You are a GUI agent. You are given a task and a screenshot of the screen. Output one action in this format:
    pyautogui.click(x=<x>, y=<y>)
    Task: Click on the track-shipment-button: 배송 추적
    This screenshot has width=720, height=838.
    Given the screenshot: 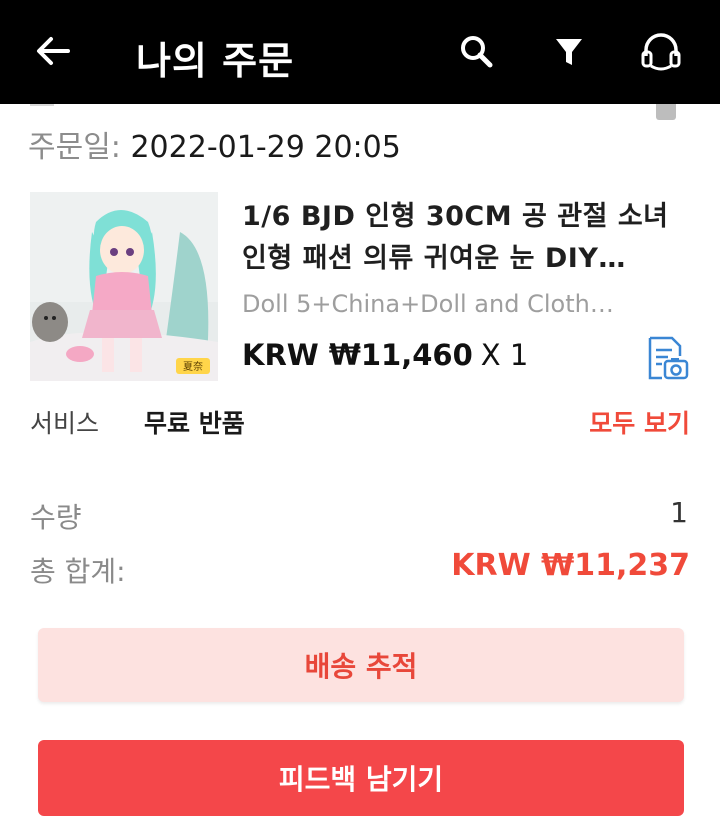 What is the action you would take?
    pyautogui.click(x=361, y=665)
    